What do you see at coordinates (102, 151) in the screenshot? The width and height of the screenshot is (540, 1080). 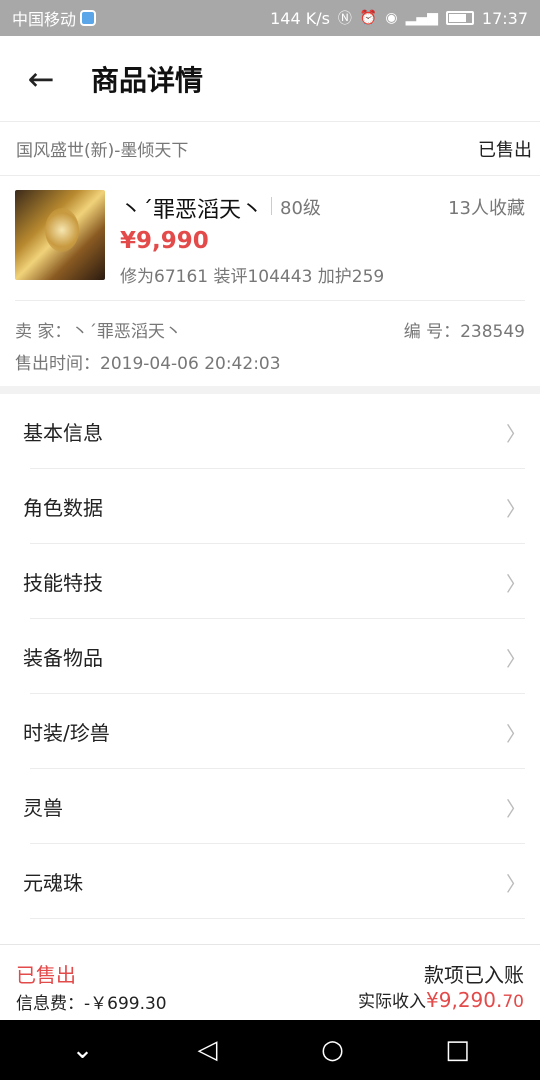 I see `server-name: 国风盛世(新)-墨倾天下` at bounding box center [102, 151].